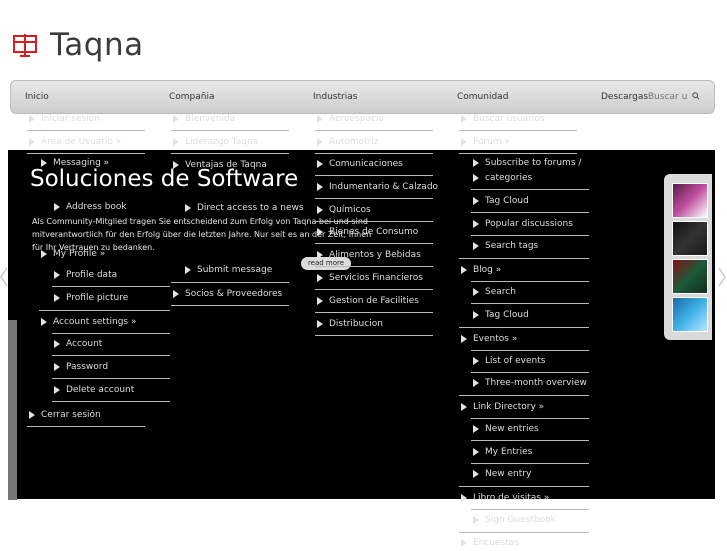 The height and width of the screenshot is (551, 727). Describe the element at coordinates (368, 301) in the screenshot. I see `menu-gestion-facilities: Gestion de Facilities` at that location.